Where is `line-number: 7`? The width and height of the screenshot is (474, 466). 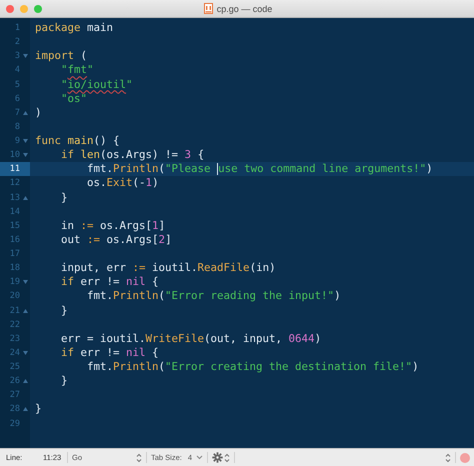
line-number: 7 is located at coordinates (17, 113).